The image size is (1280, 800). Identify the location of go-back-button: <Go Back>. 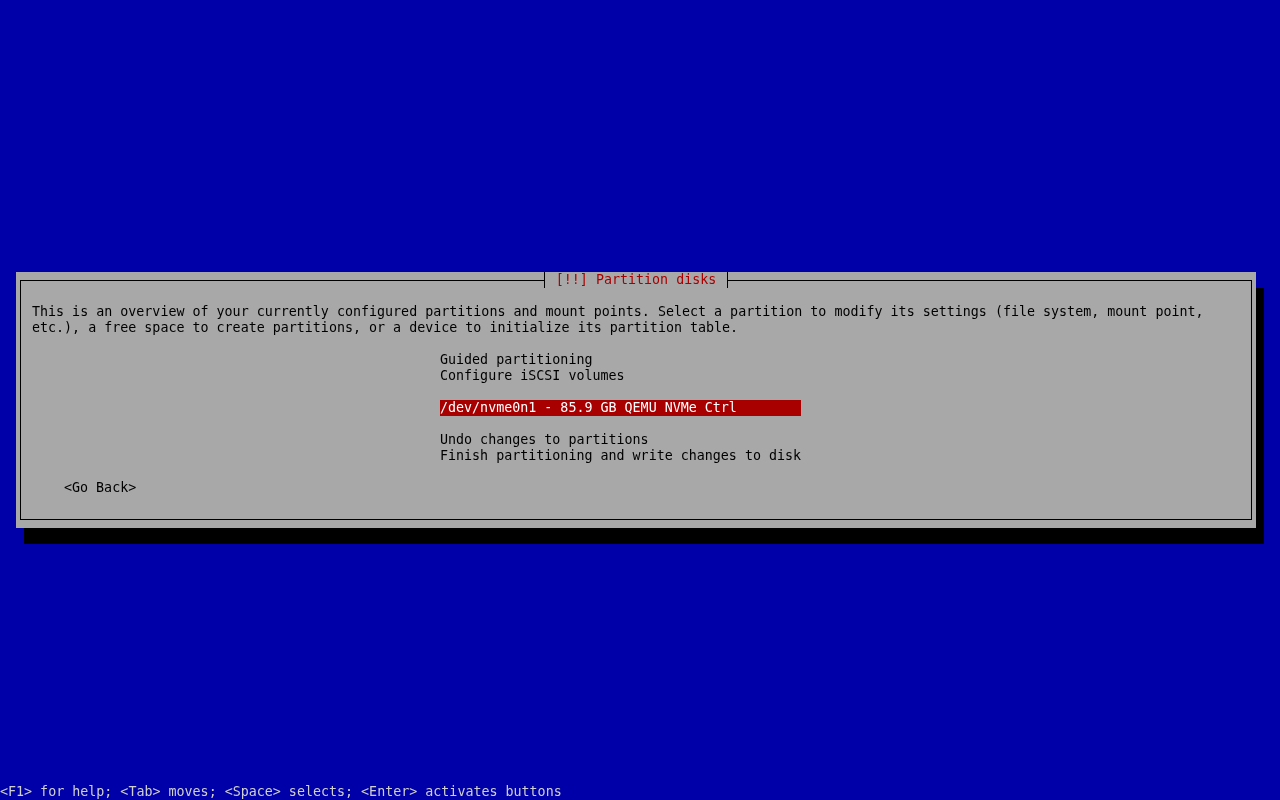
(100, 488).